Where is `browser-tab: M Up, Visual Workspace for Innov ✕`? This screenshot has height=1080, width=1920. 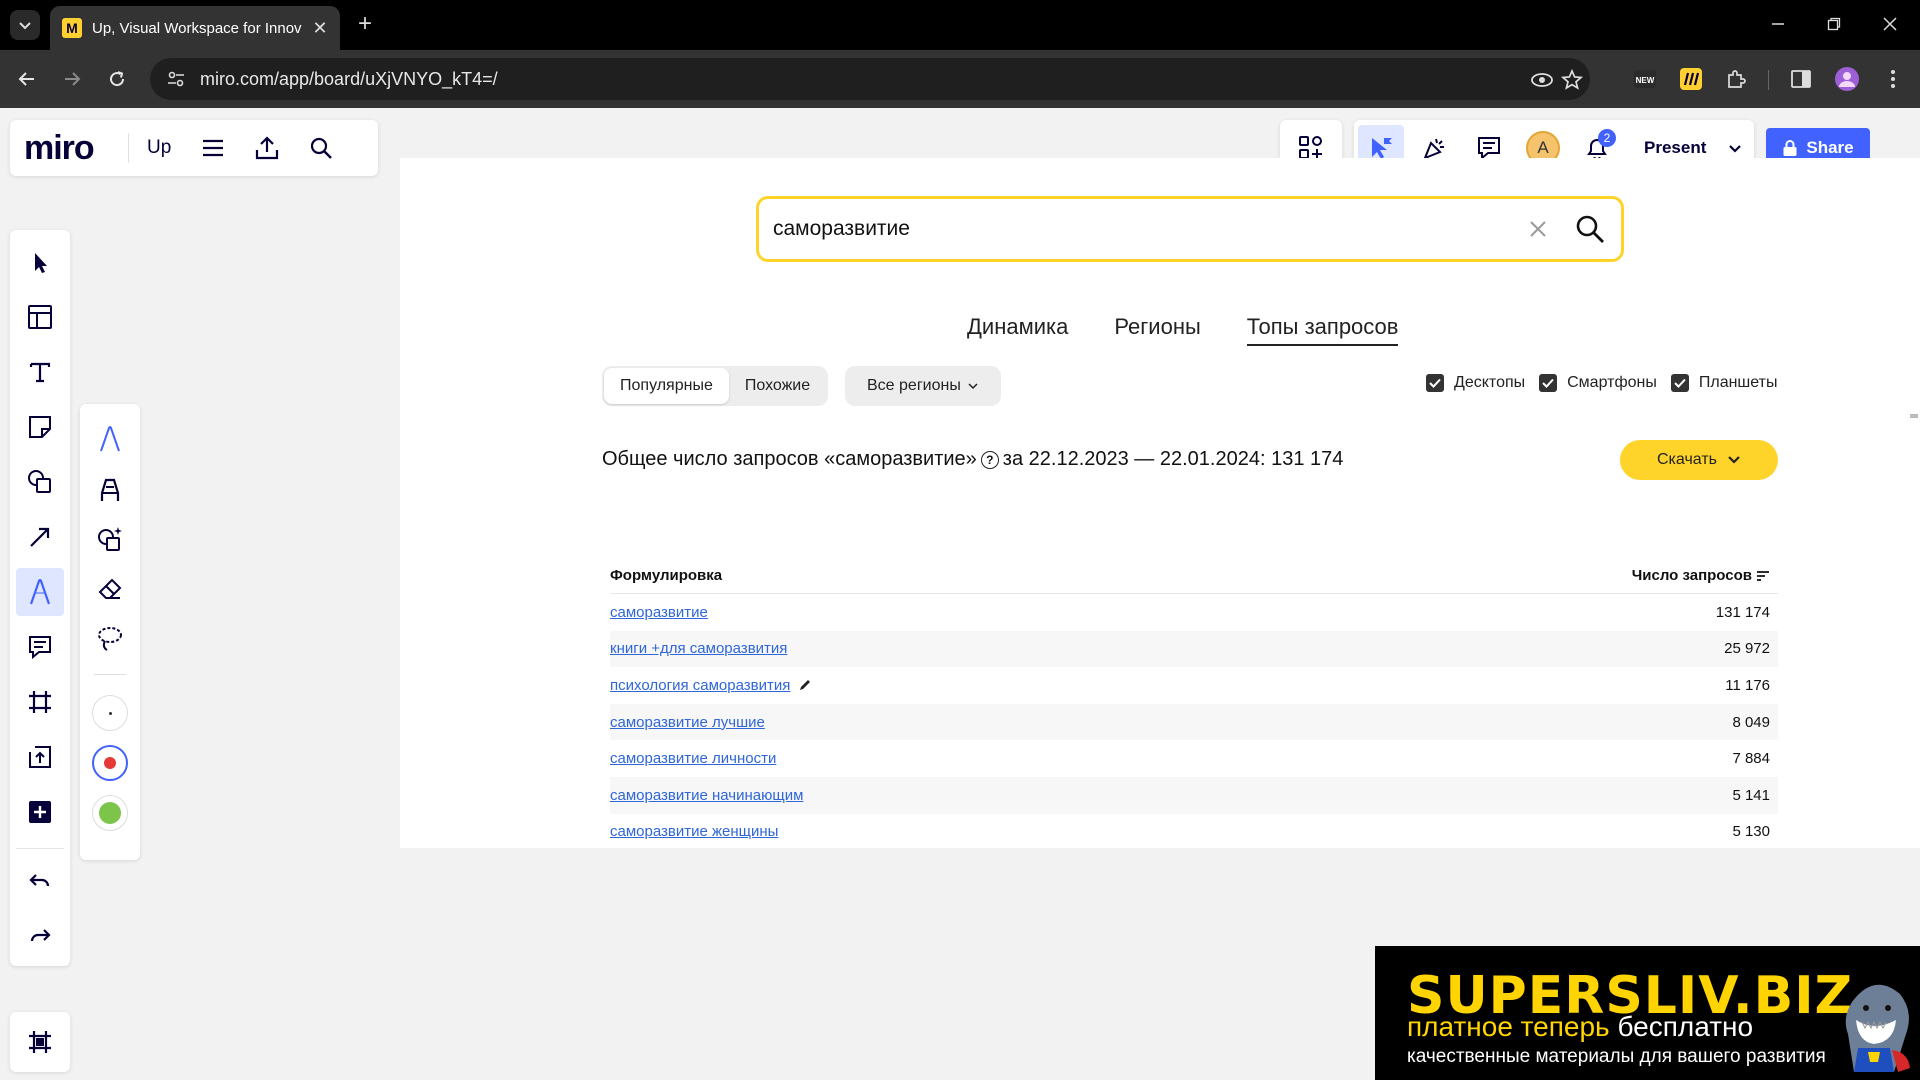 browser-tab: M Up, Visual Workspace for Innov ✕ is located at coordinates (195, 28).